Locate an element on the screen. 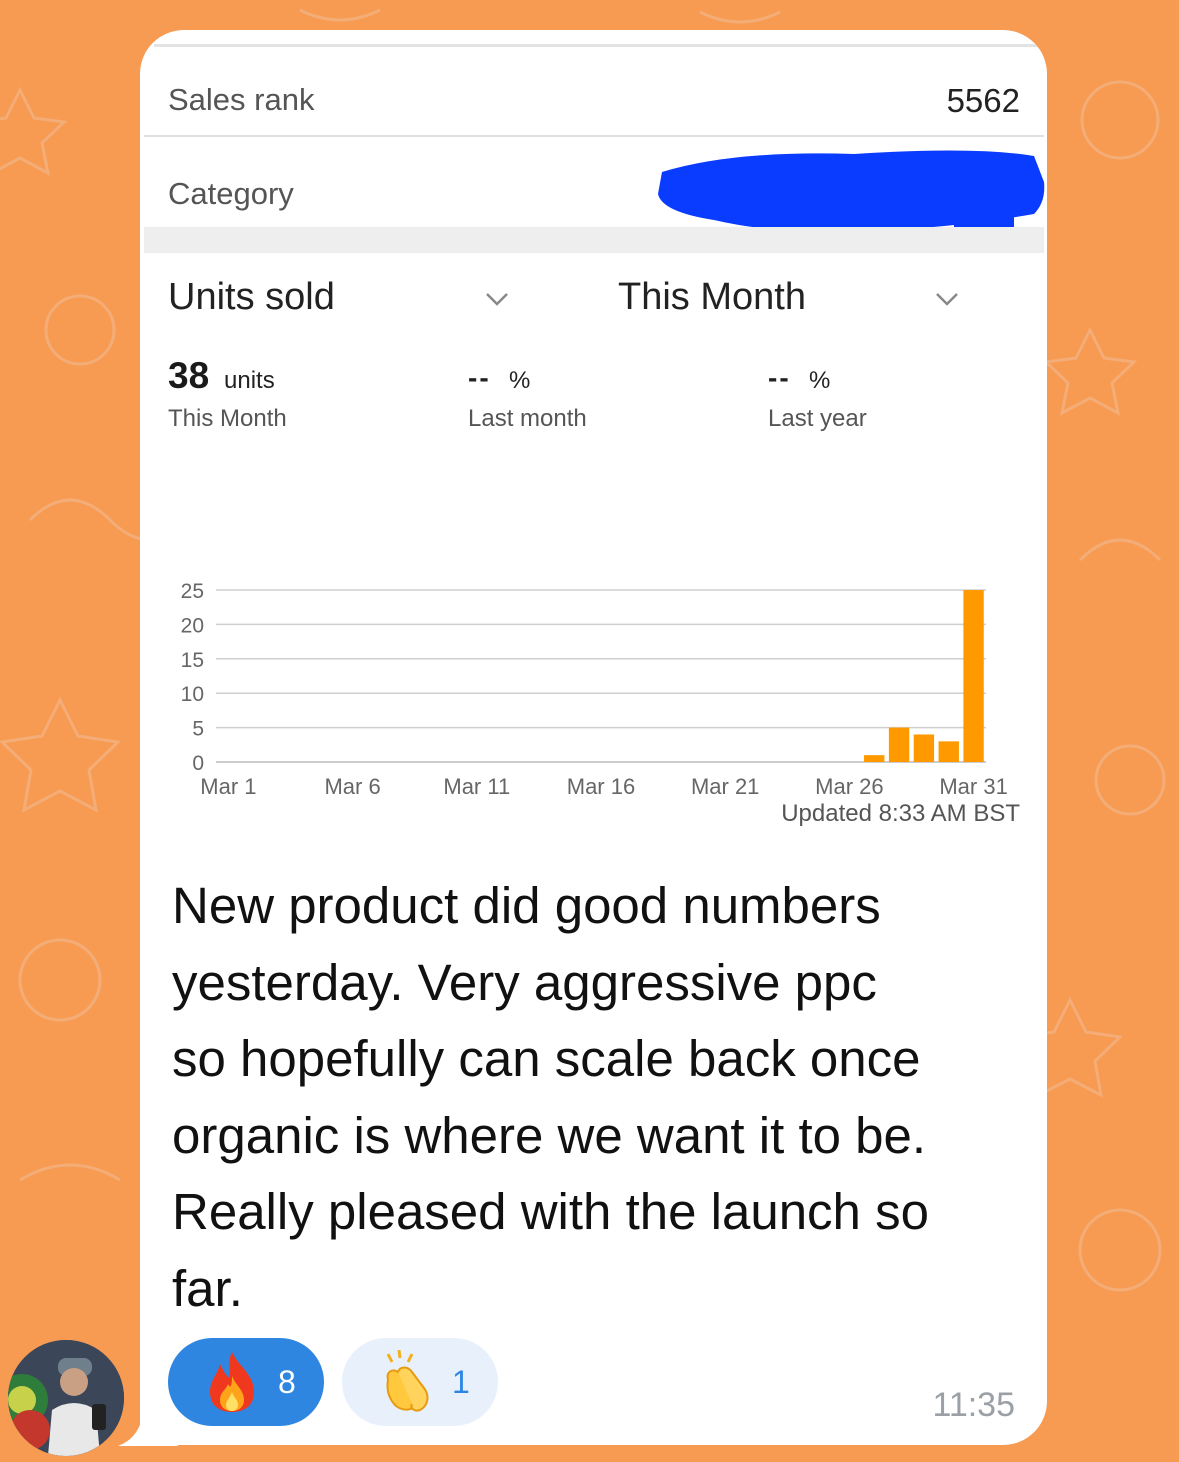  redaction-scribble is located at coordinates (851, 191).